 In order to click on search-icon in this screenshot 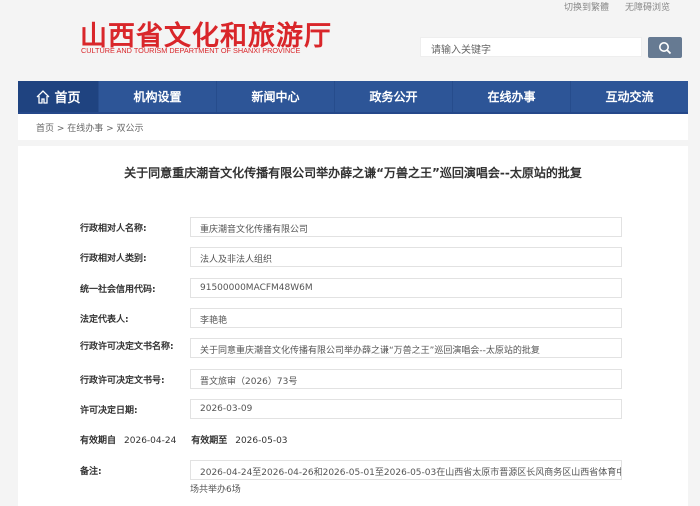, I will do `click(665, 47)`.